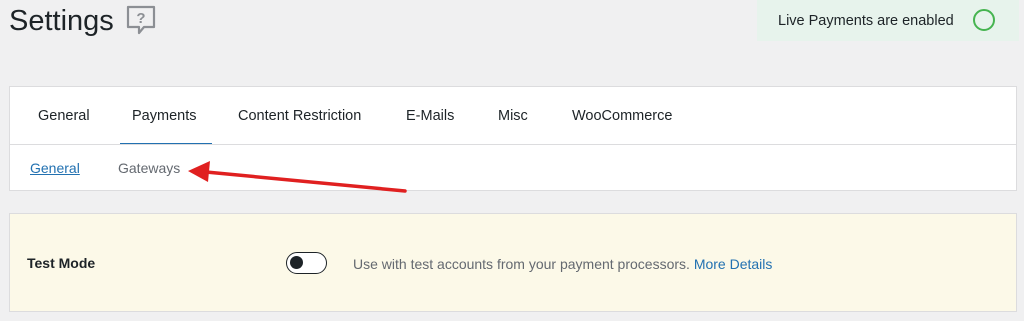 The height and width of the screenshot is (321, 1024). I want to click on help-question-icon: ?, so click(141, 20).